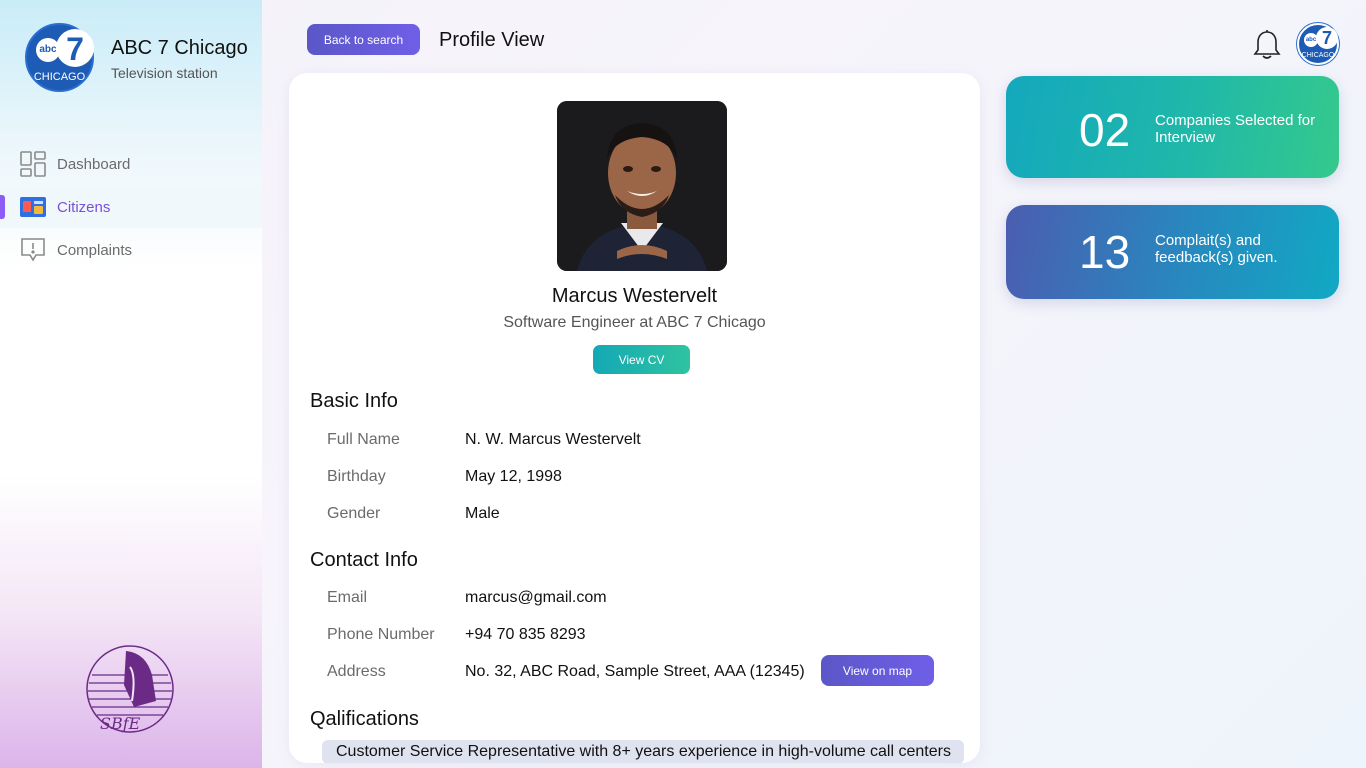 The image size is (1366, 768). I want to click on contact-info-title: Contact Info, so click(364, 560).